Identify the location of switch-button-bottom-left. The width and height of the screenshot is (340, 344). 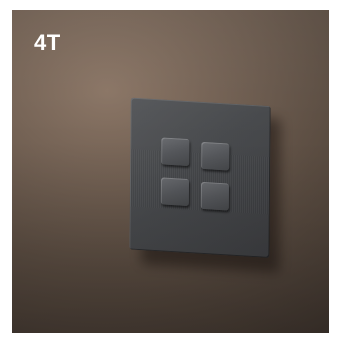
(175, 192).